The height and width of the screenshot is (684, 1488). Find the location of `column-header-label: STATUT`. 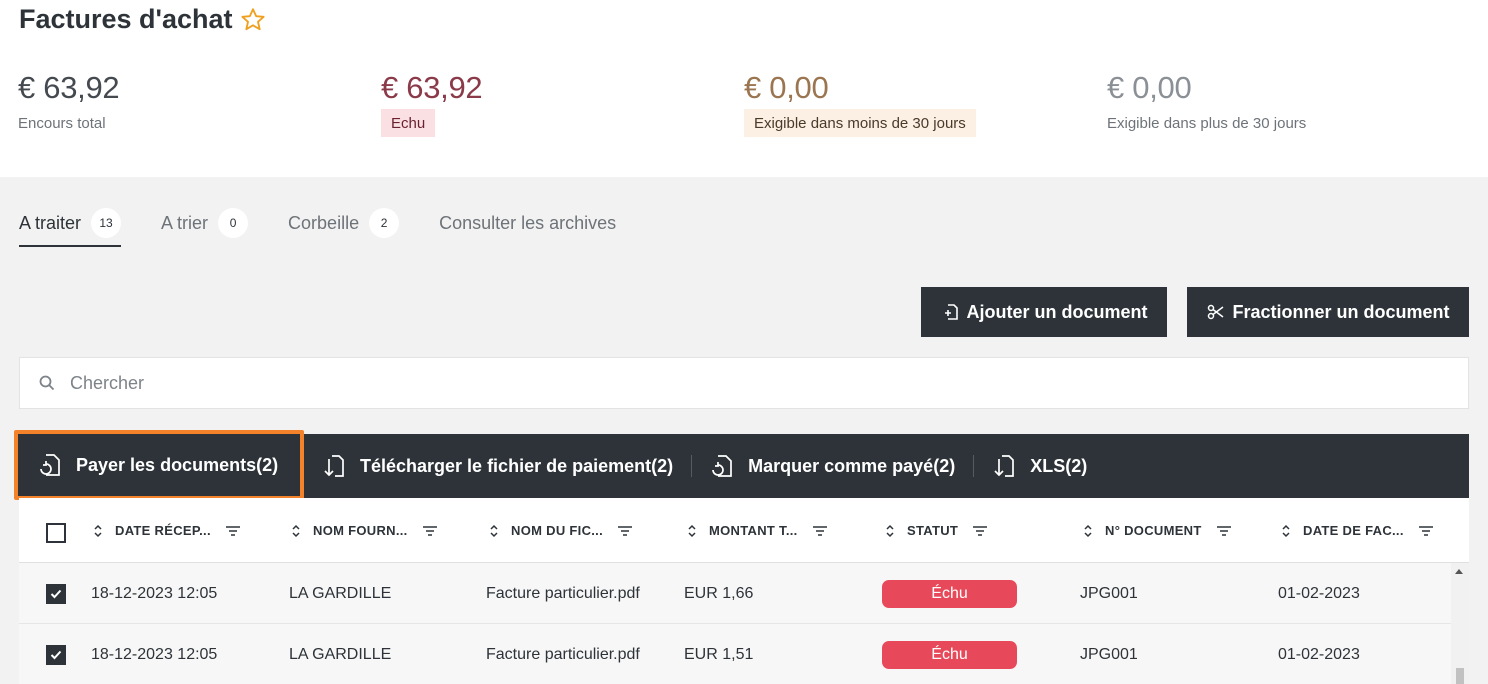

column-header-label: STATUT is located at coordinates (933, 530).